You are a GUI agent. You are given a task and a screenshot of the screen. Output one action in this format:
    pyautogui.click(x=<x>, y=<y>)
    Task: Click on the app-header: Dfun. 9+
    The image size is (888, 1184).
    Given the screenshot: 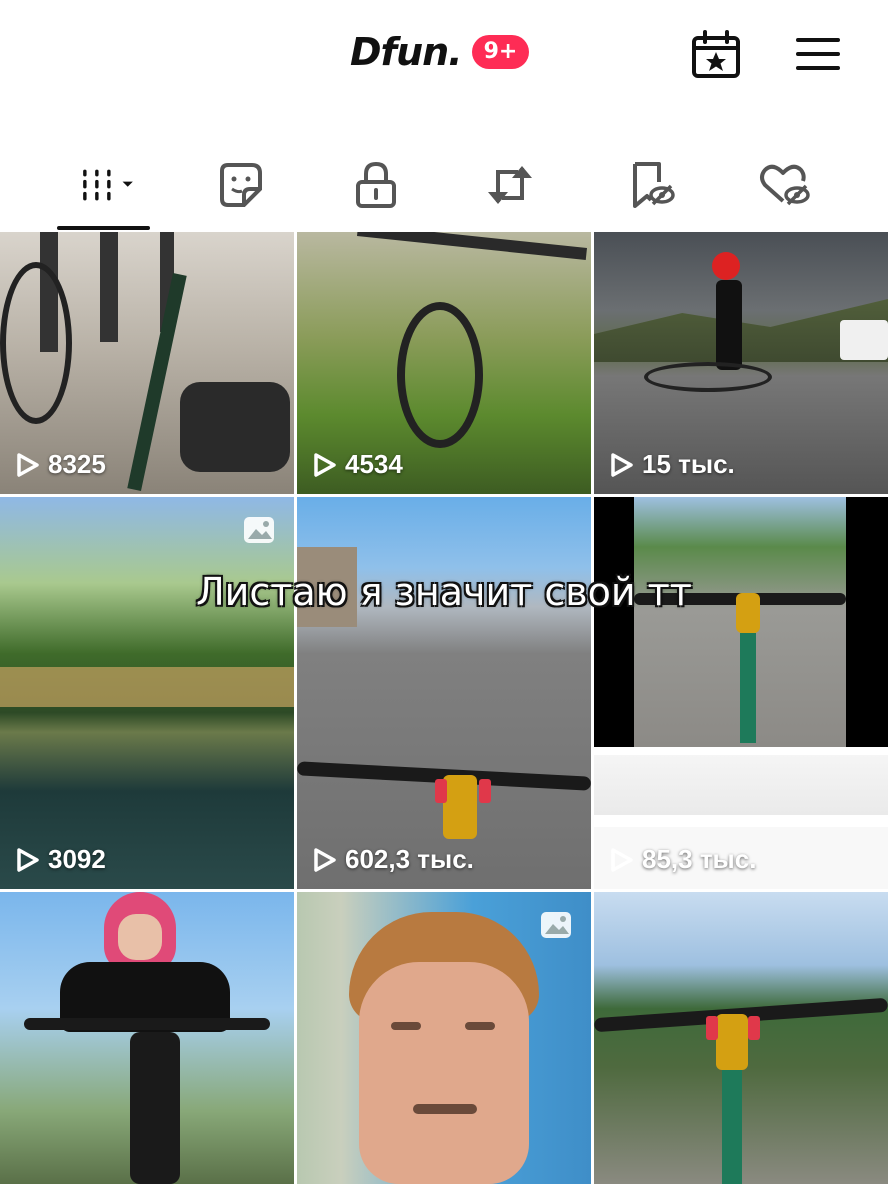 What is the action you would take?
    pyautogui.click(x=444, y=55)
    